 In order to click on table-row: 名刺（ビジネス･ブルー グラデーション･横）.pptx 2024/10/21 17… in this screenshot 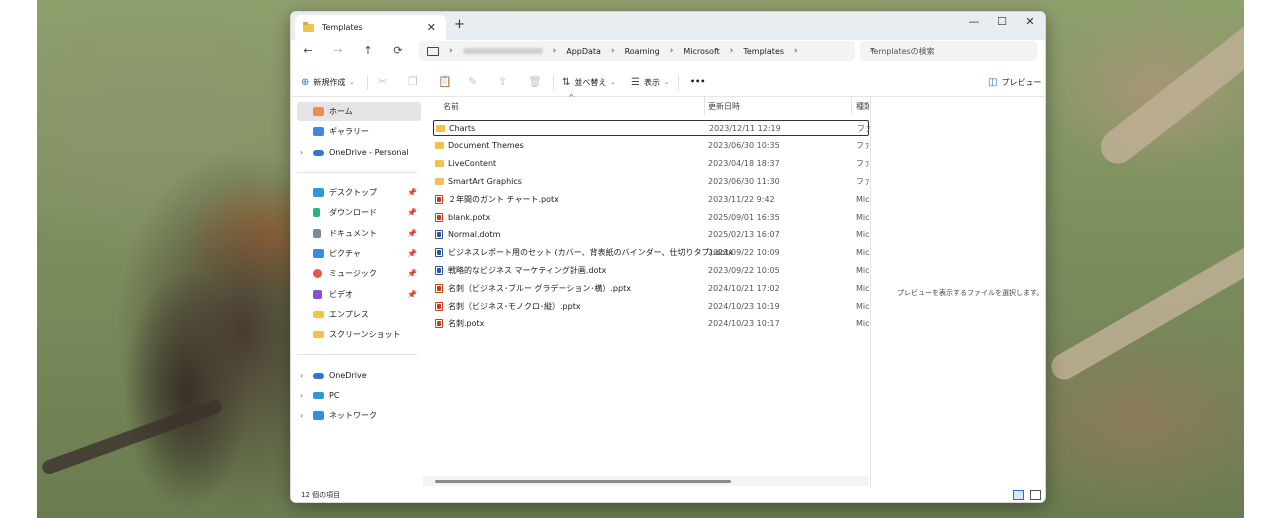, I will do `click(651, 288)`.